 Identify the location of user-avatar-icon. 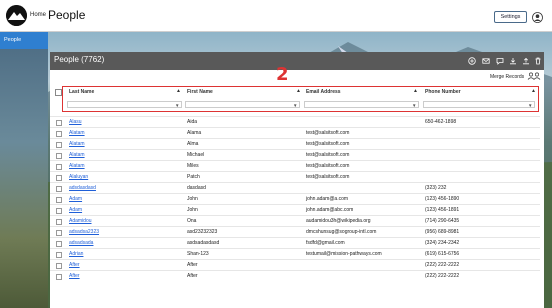
(537, 16).